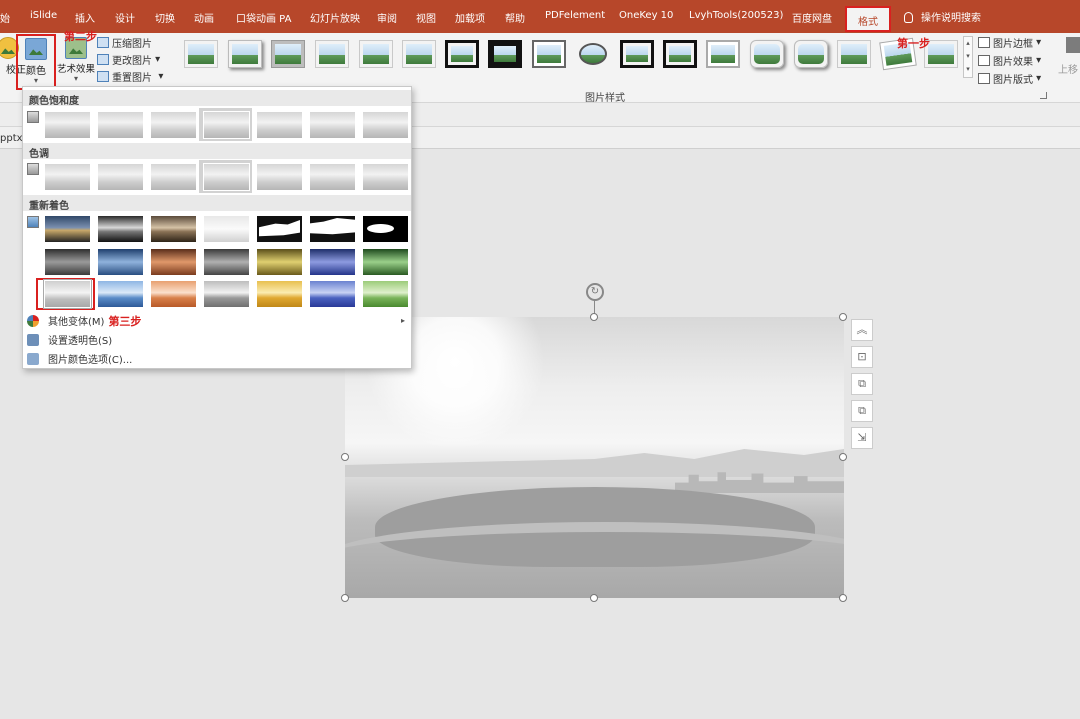 Image resolution: width=1080 pixels, height=719 pixels. Describe the element at coordinates (335, 17) in the screenshot. I see `tab-slideshow: 幻灯片放映` at that location.